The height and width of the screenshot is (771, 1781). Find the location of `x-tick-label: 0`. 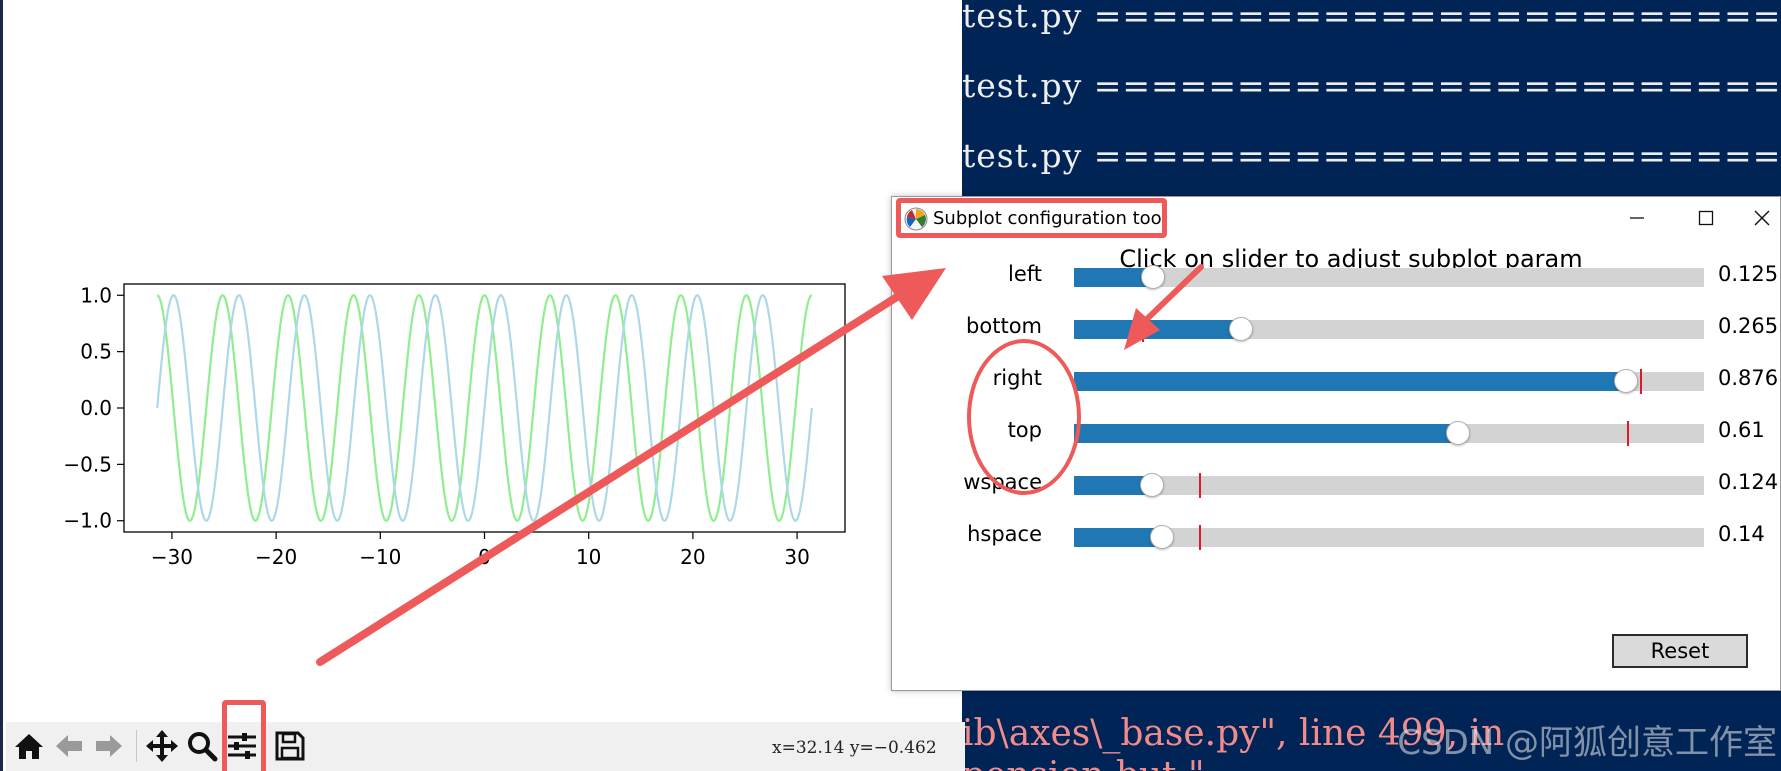

x-tick-label: 0 is located at coordinates (484, 557).